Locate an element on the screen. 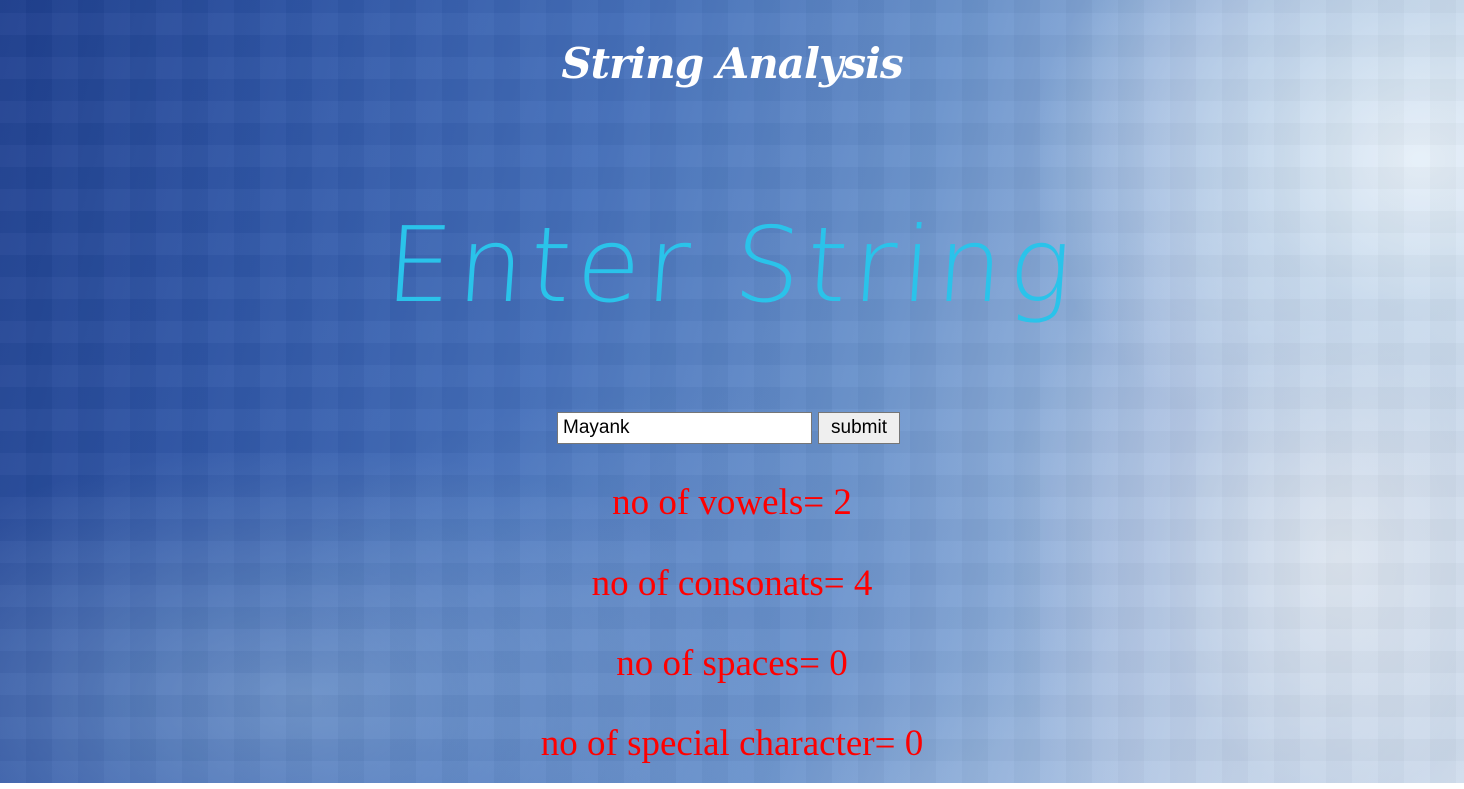 The image size is (1464, 789). string-form: submit is located at coordinates (728, 428).